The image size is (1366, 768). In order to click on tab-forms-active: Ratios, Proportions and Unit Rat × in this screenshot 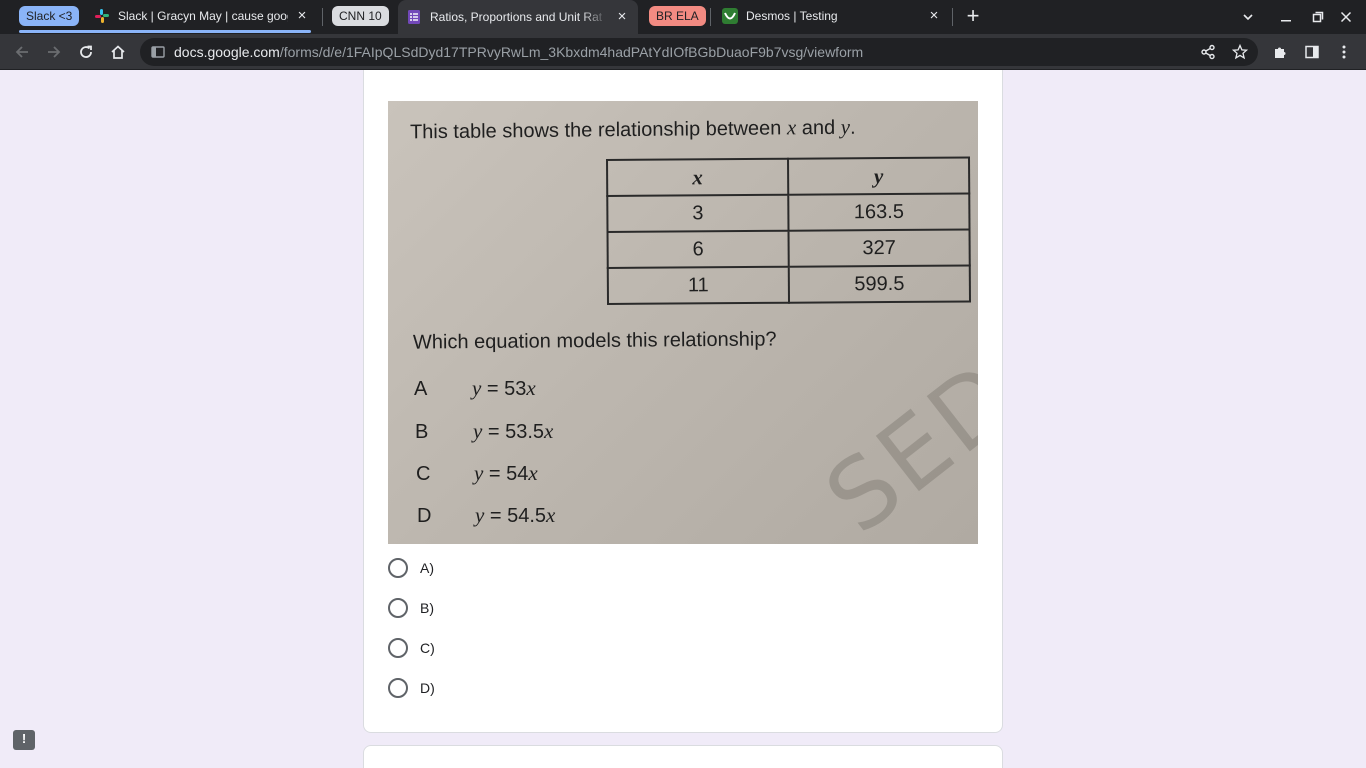, I will do `click(518, 17)`.